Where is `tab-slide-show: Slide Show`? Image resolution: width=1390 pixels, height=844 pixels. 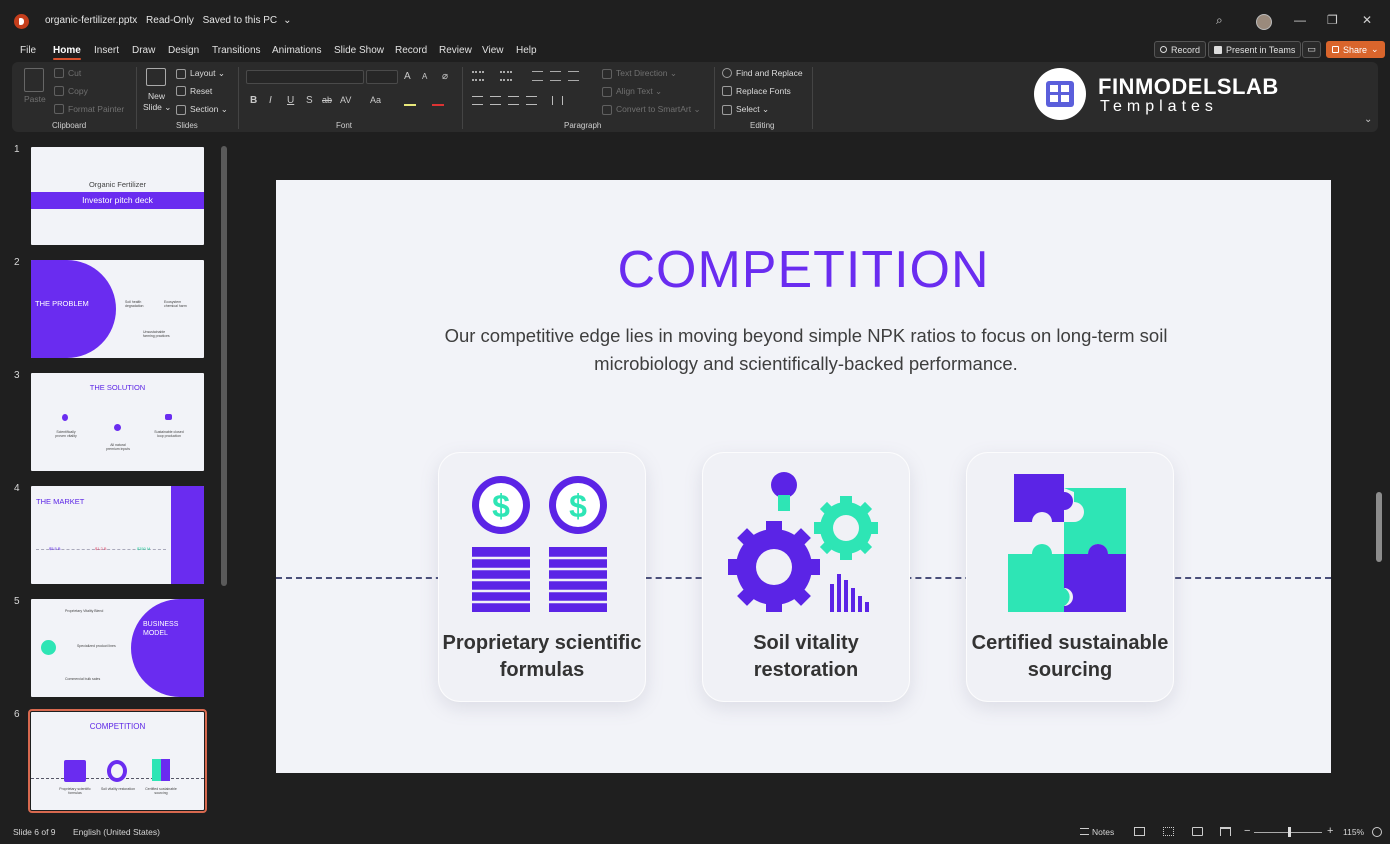 tab-slide-show: Slide Show is located at coordinates (359, 50).